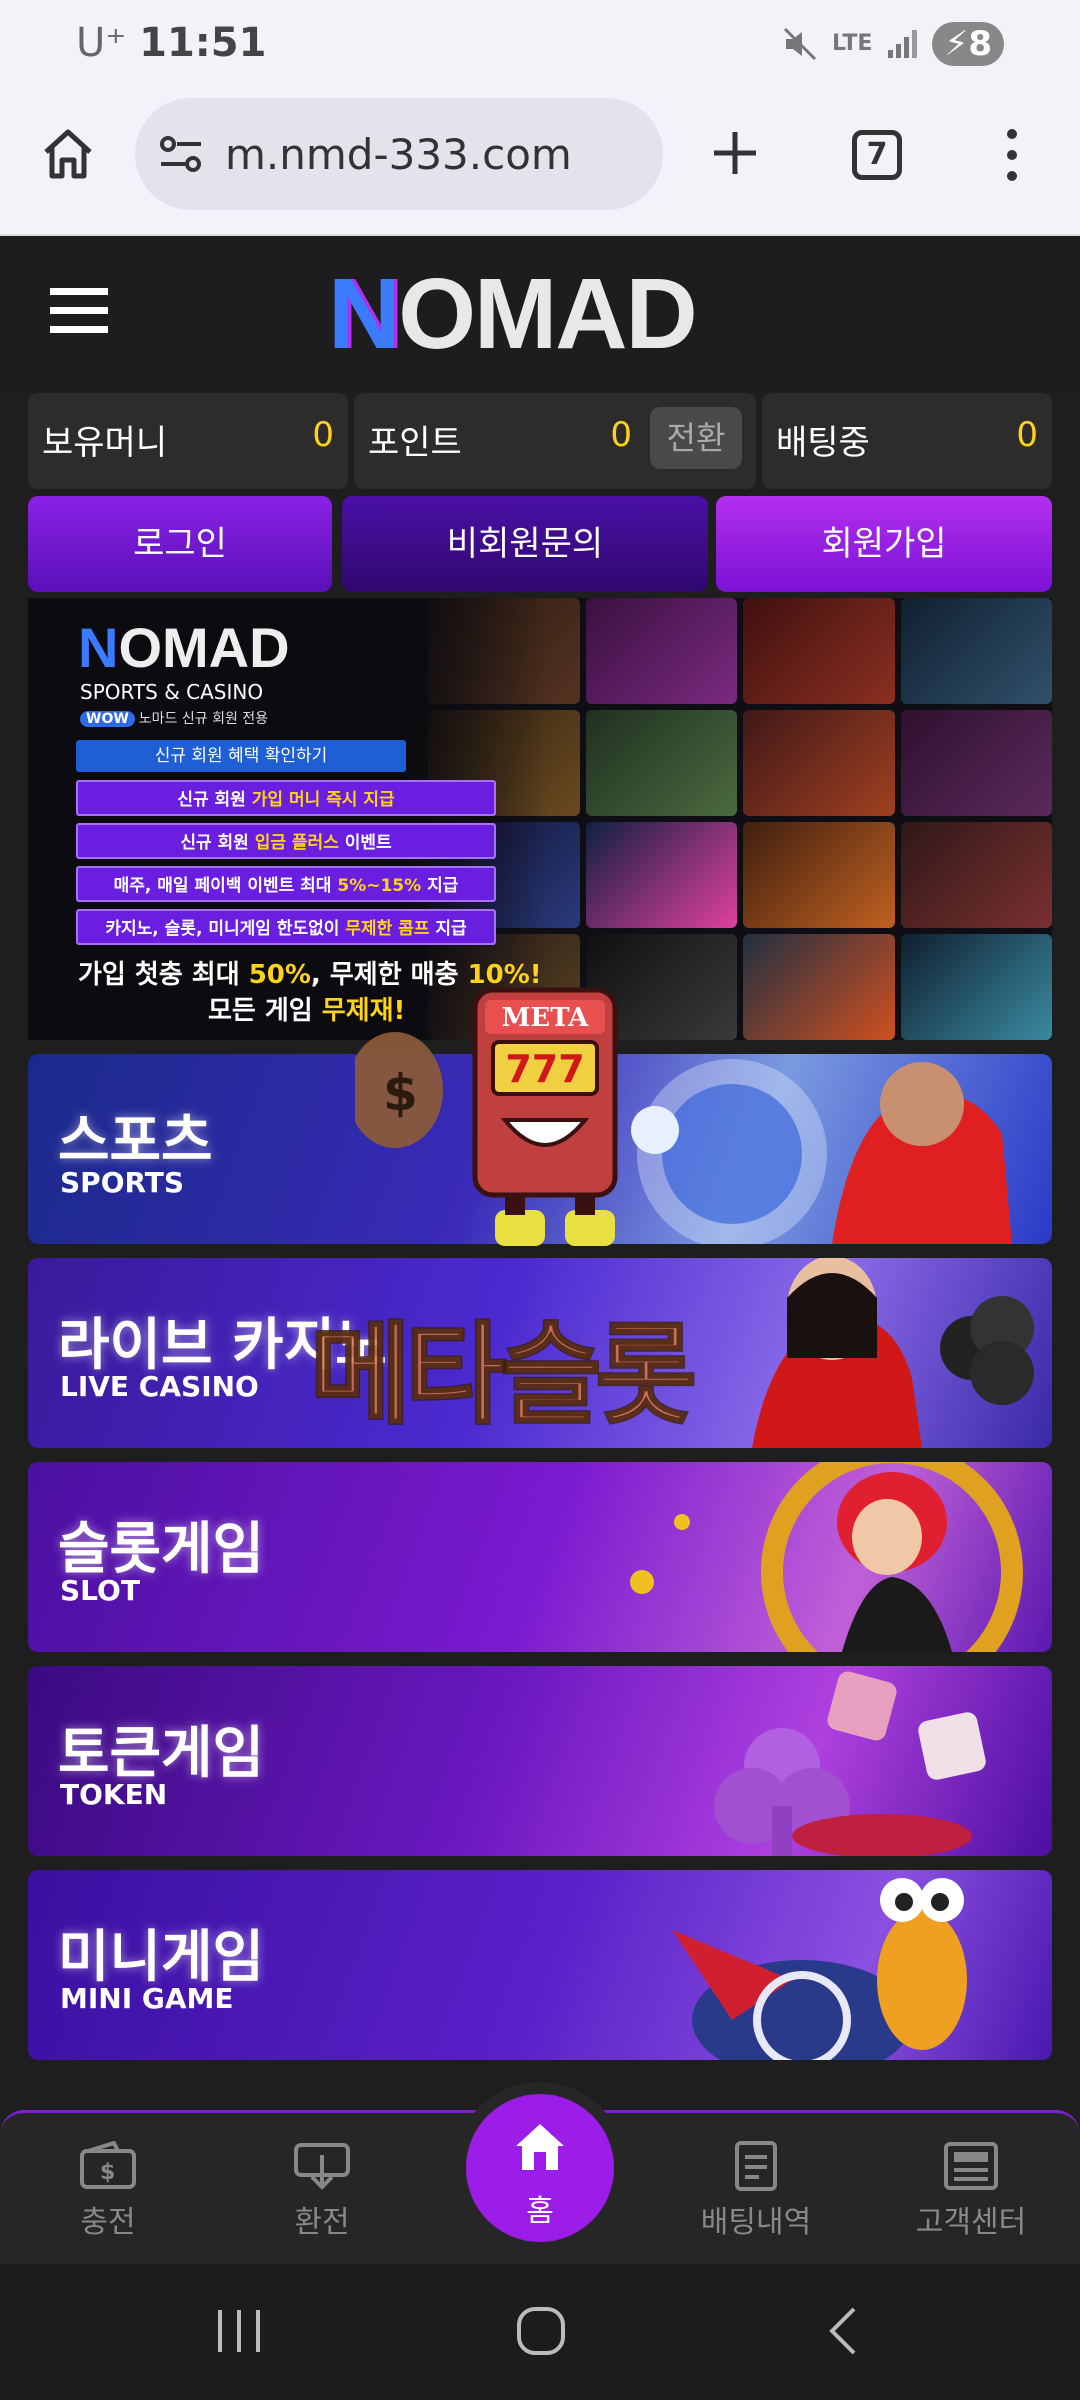 This screenshot has height=2400, width=1080. I want to click on promo-logo-rest: OMAD, so click(204, 647).